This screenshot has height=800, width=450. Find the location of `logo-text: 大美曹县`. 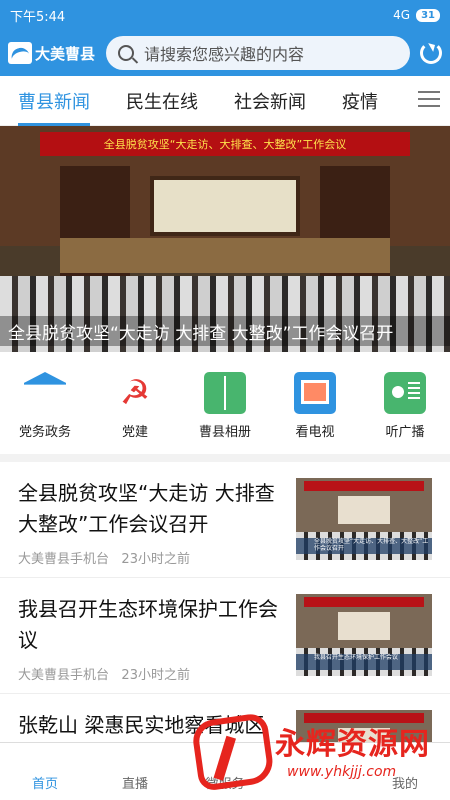

logo-text: 大美曹县 is located at coordinates (65, 53).